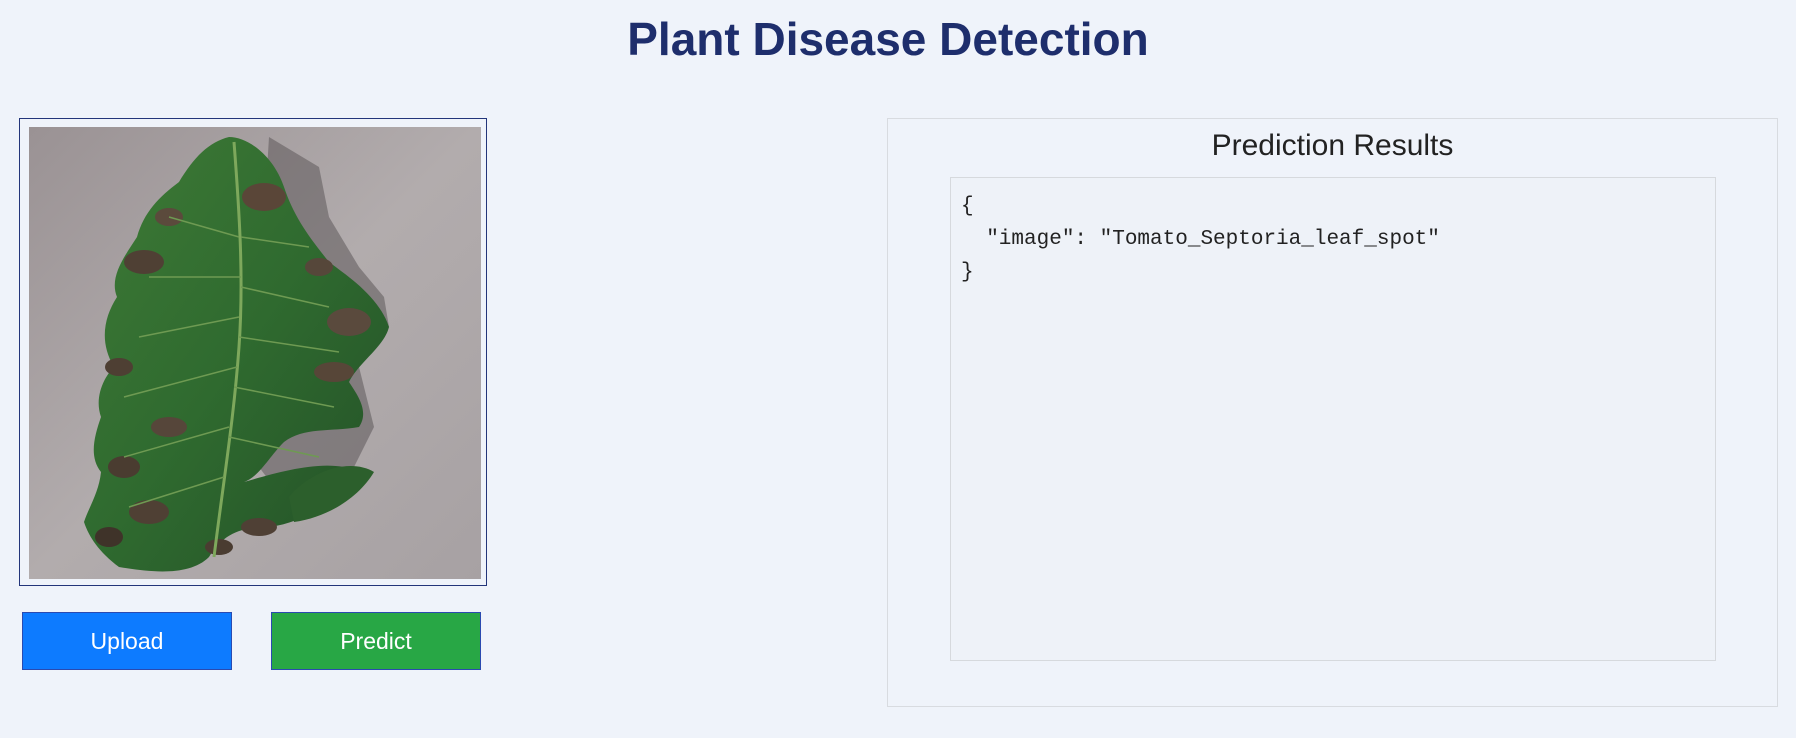 The image size is (1796, 738). Describe the element at coordinates (888, 39) in the screenshot. I see `page-title: Plant Disease Detection` at that location.